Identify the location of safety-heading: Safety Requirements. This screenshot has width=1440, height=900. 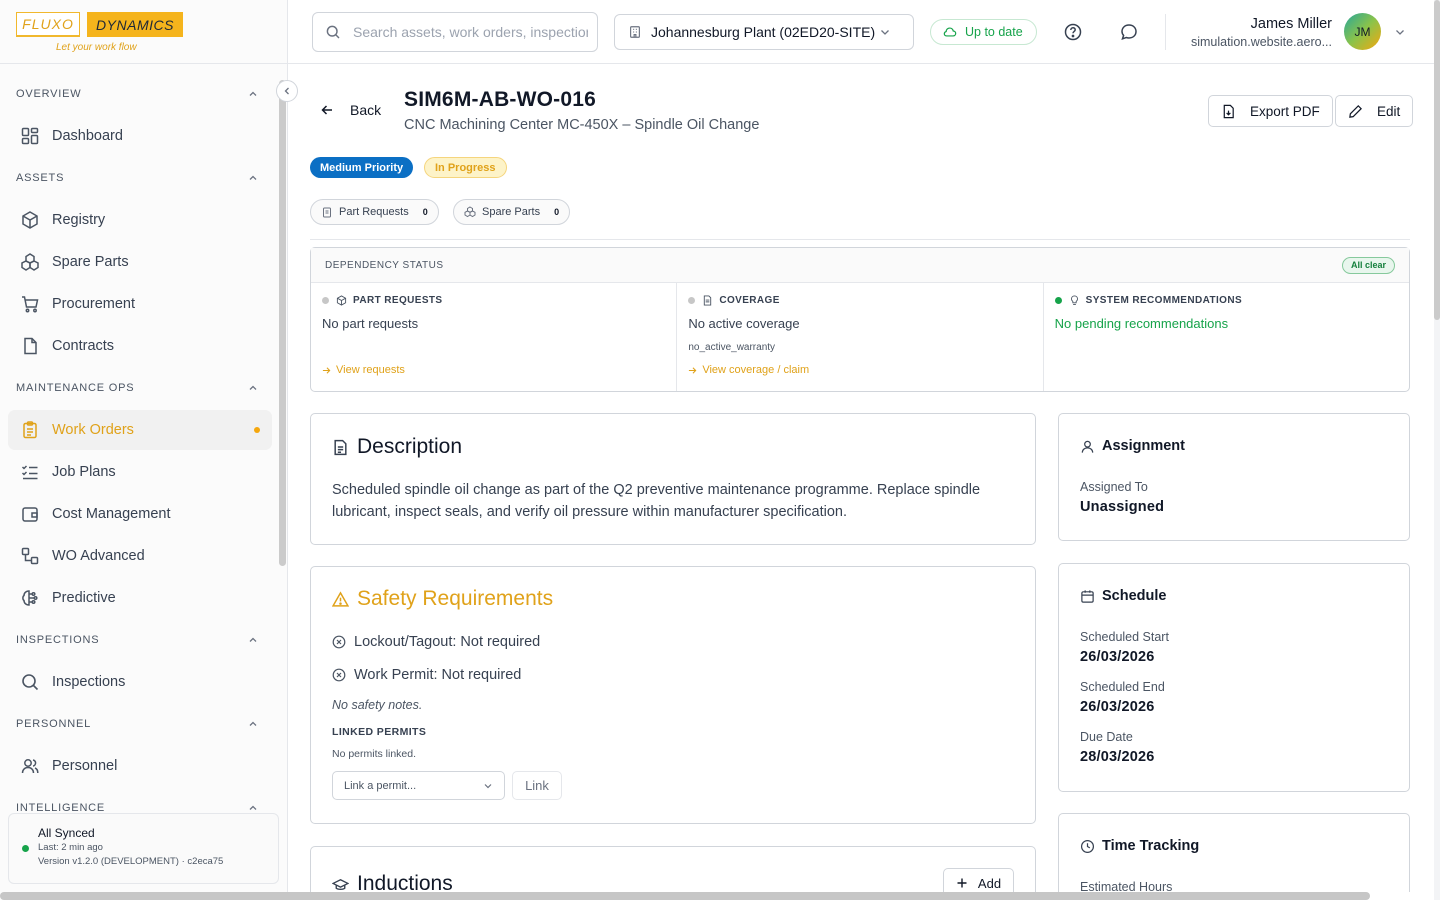
(442, 599).